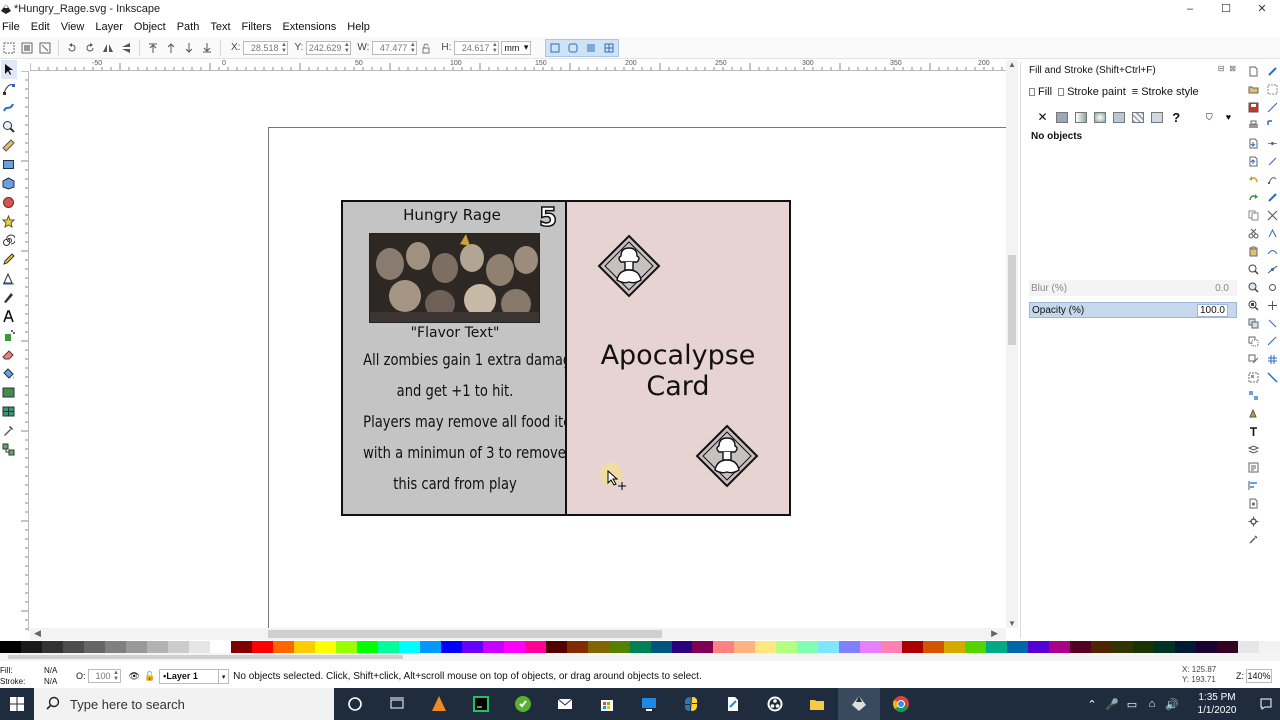 The width and height of the screenshot is (1280, 720). I want to click on snap-grid-icon, so click(1272, 359).